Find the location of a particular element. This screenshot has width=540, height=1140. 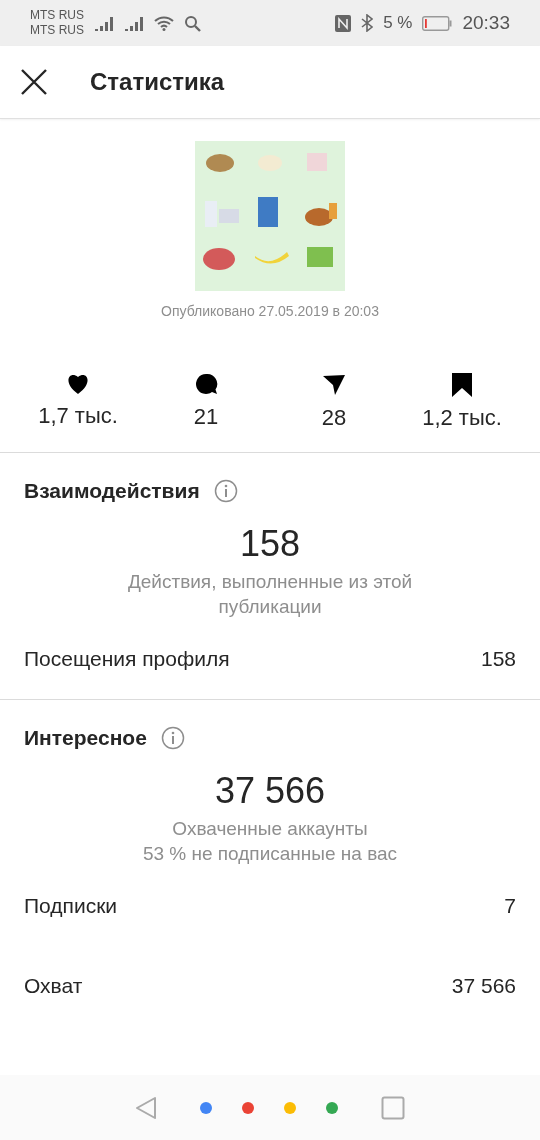

metric-value: 158 is located at coordinates (498, 659).